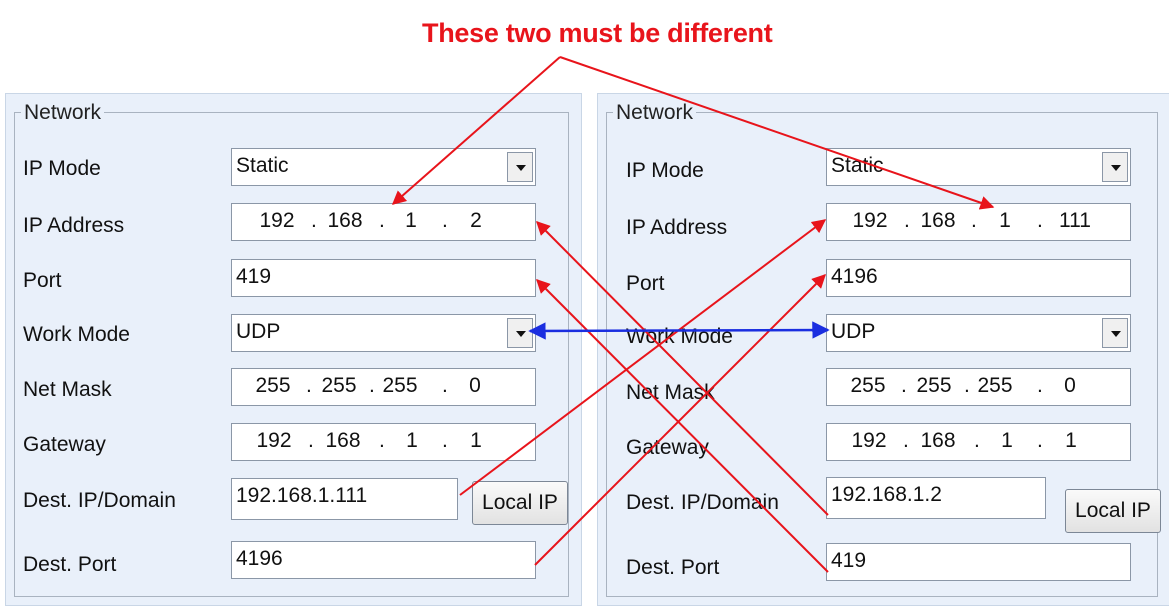 This screenshot has width=1169, height=606. I want to click on port-input: 4196, so click(978, 278).